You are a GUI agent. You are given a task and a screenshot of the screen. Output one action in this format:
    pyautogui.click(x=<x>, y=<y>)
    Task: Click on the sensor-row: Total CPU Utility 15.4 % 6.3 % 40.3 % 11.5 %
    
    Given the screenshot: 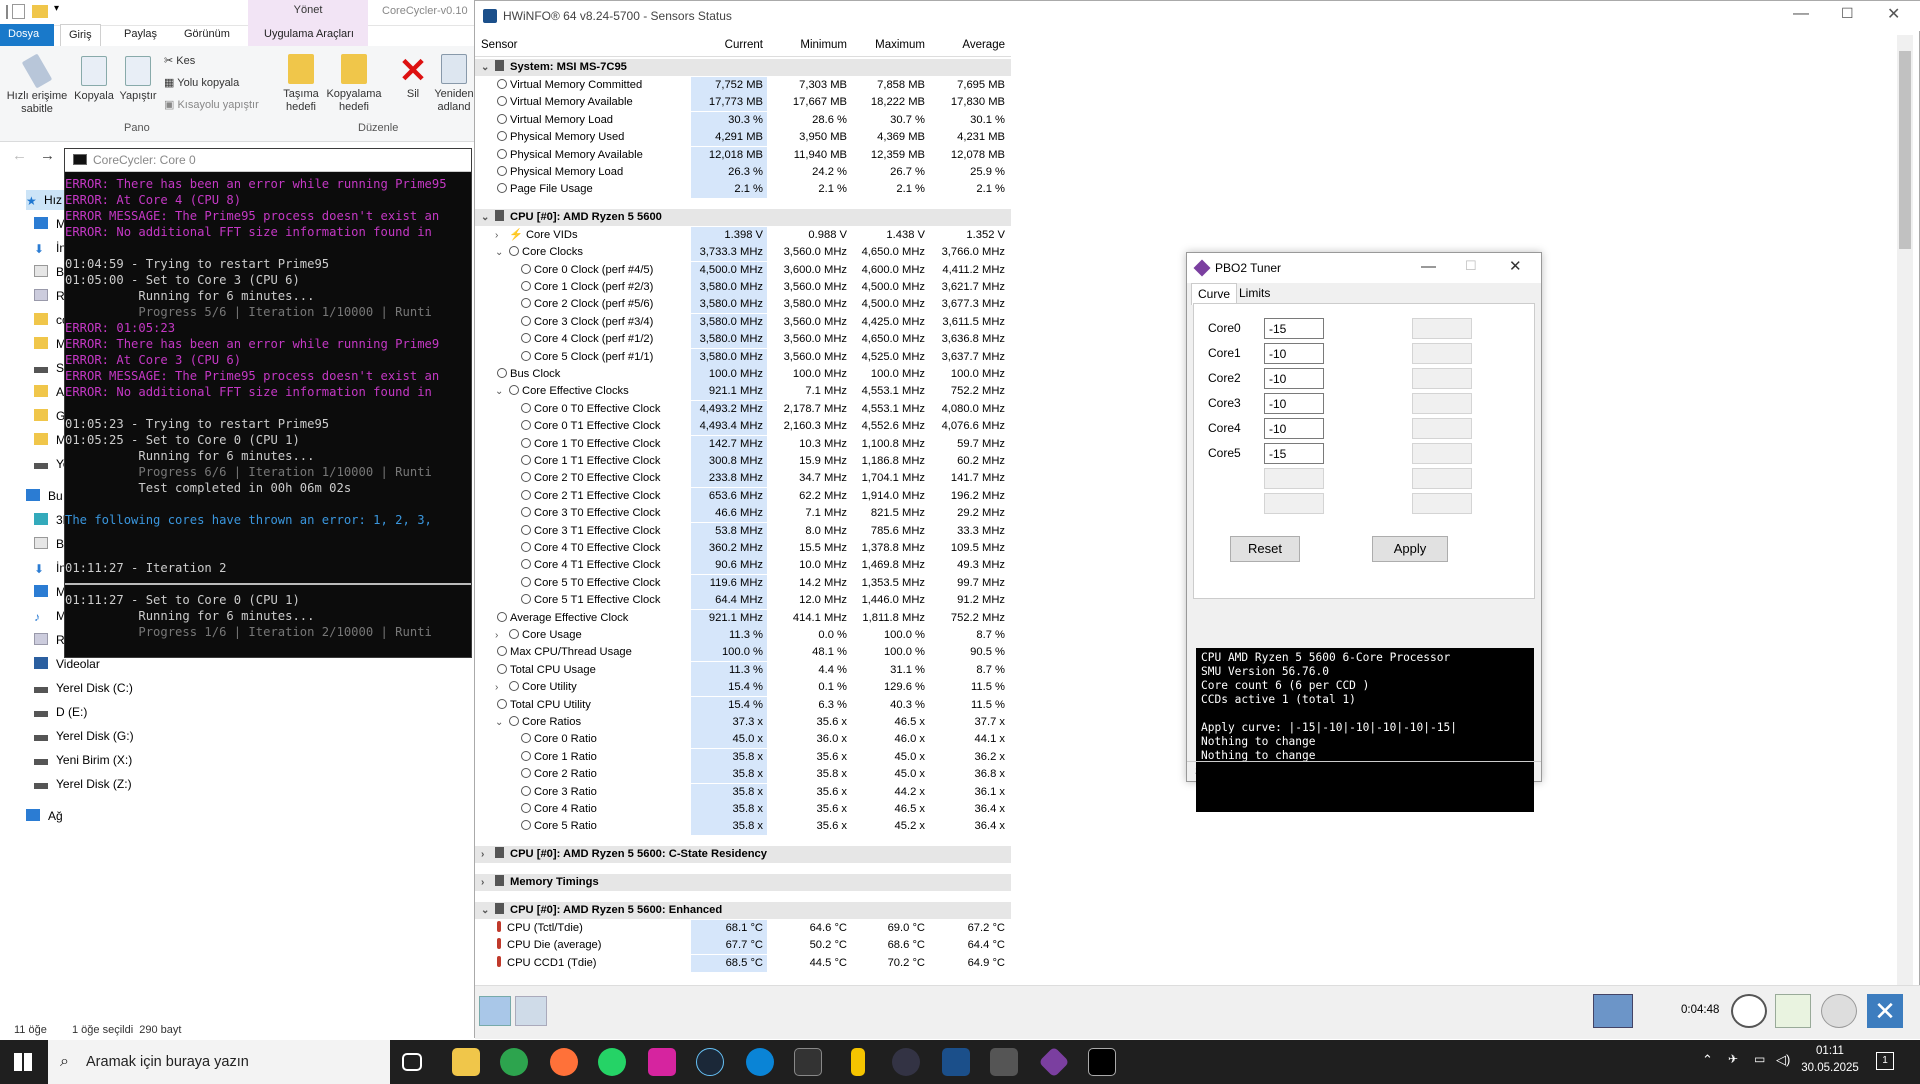 What is the action you would take?
    pyautogui.click(x=743, y=705)
    